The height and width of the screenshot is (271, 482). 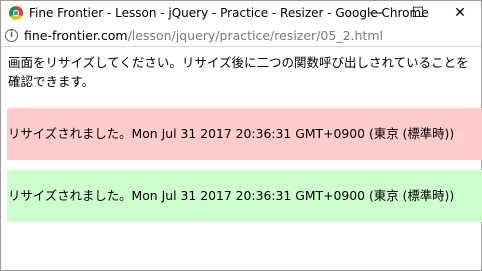 I want to click on maximize-button: ☐, so click(x=418, y=13).